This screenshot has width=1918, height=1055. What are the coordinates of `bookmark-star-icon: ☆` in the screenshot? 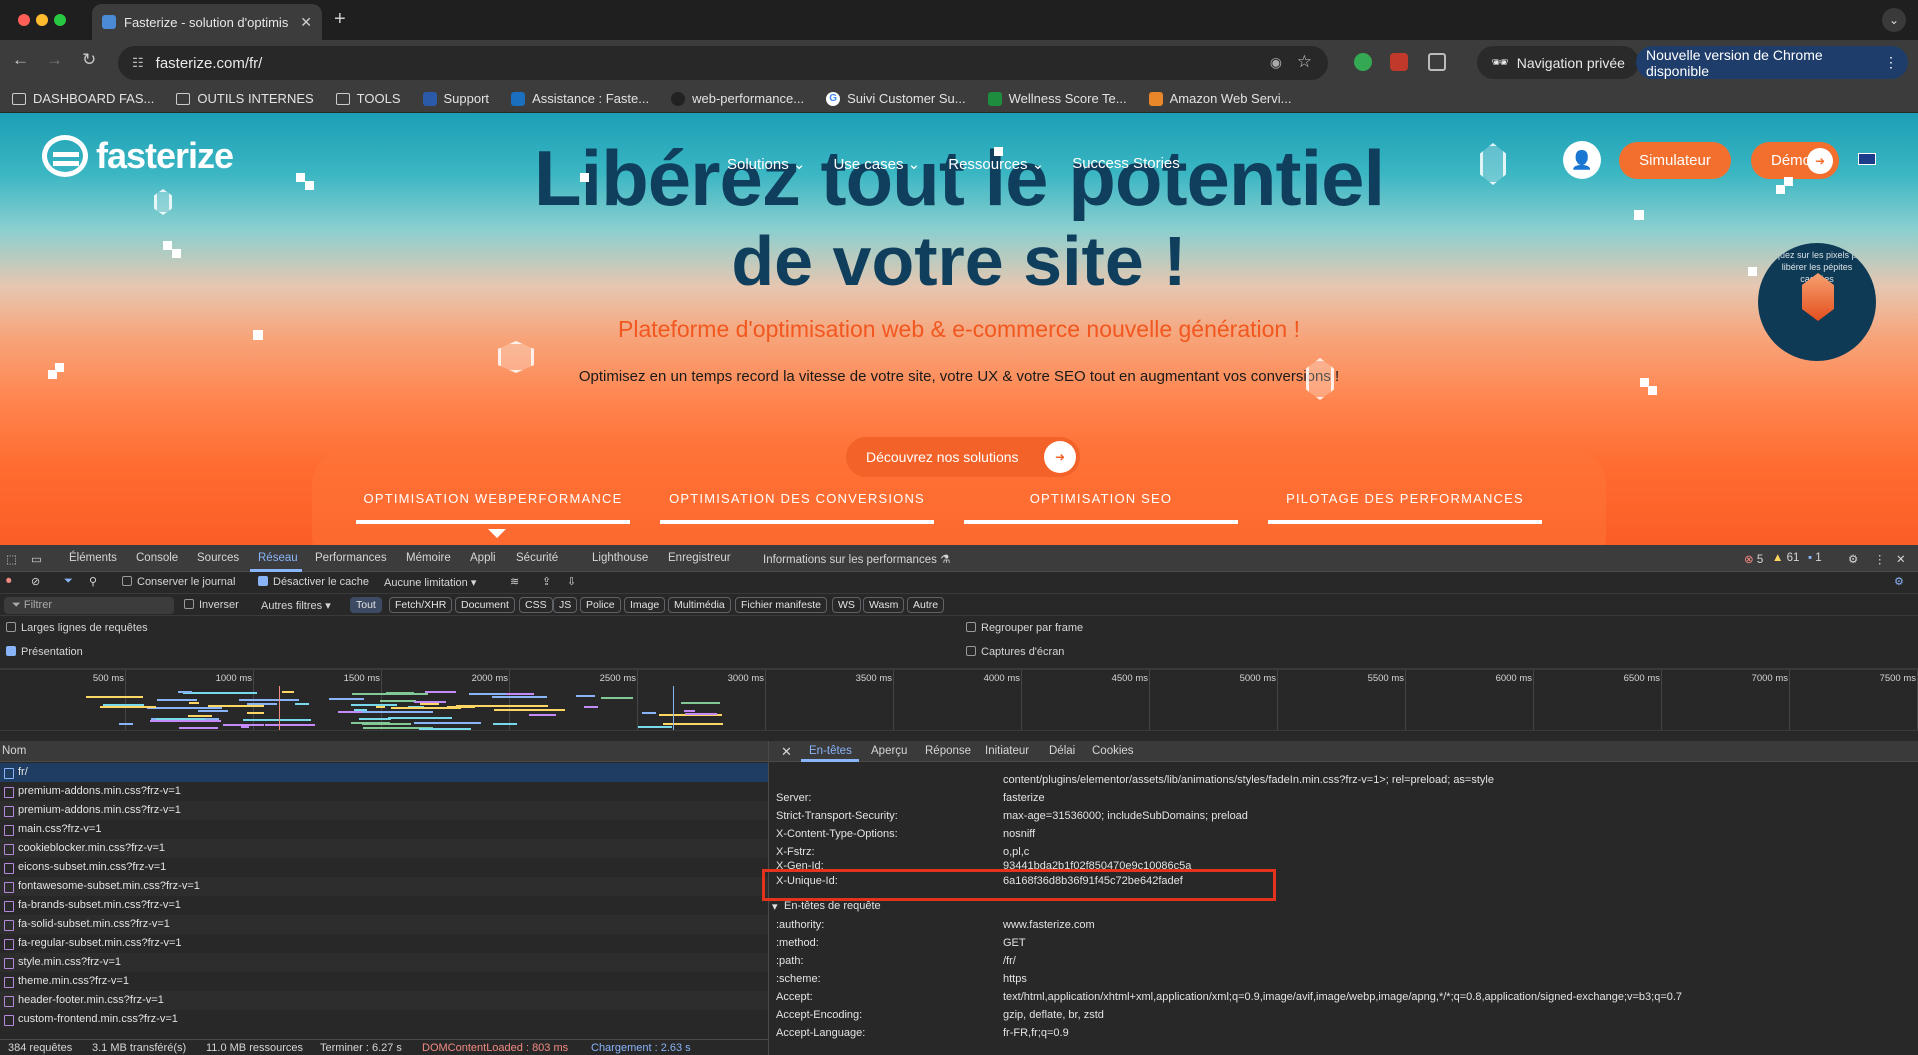 It's located at (1304, 62).